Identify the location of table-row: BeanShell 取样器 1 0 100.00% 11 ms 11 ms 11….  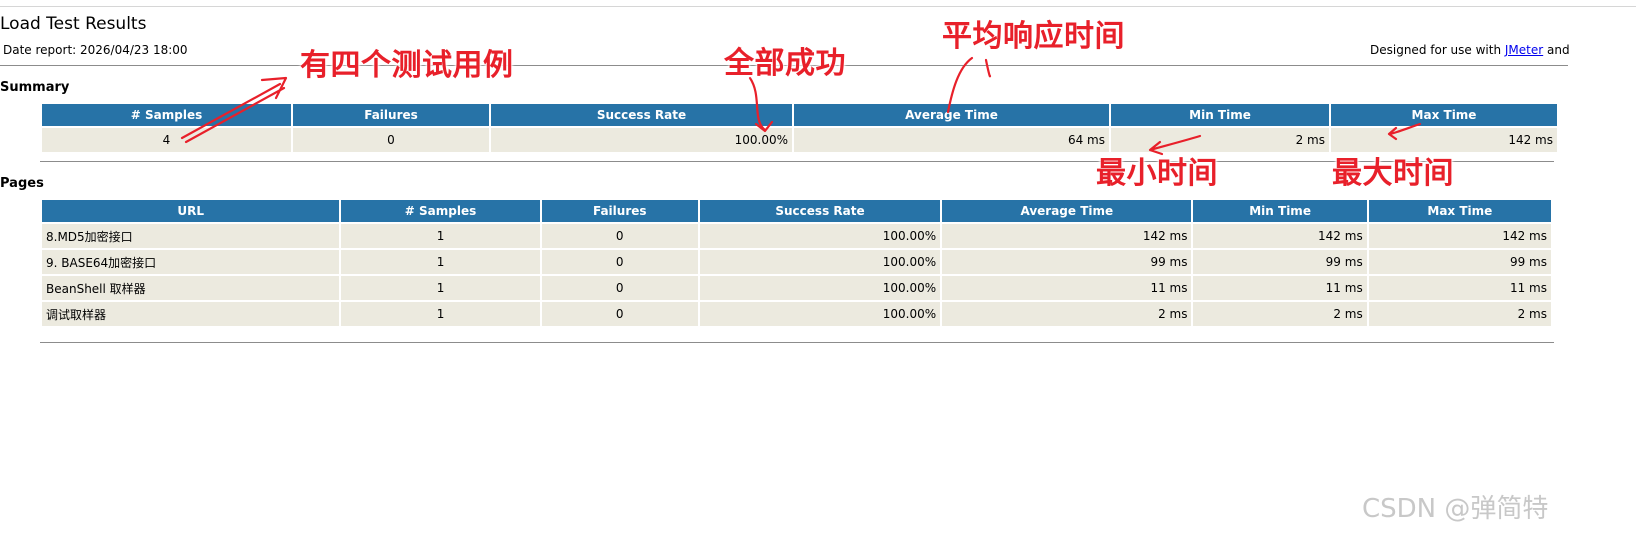
(796, 288).